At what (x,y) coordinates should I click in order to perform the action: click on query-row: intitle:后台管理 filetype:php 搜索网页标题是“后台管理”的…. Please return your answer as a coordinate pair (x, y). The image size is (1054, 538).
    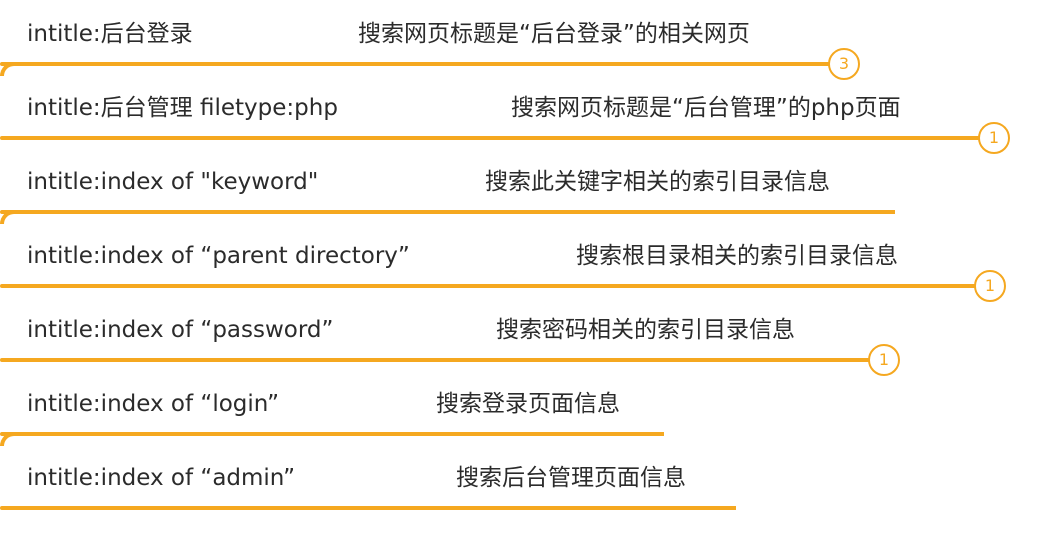
    Looking at the image, I should click on (527, 131).